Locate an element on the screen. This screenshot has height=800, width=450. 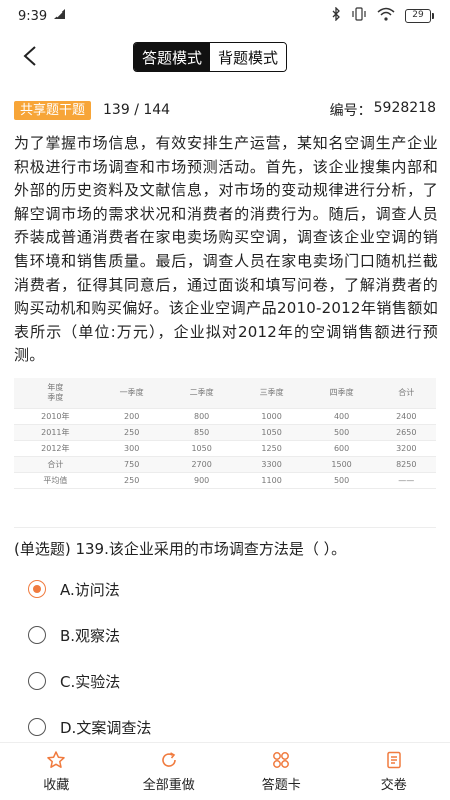
table-cell: 800 is located at coordinates (201, 416).